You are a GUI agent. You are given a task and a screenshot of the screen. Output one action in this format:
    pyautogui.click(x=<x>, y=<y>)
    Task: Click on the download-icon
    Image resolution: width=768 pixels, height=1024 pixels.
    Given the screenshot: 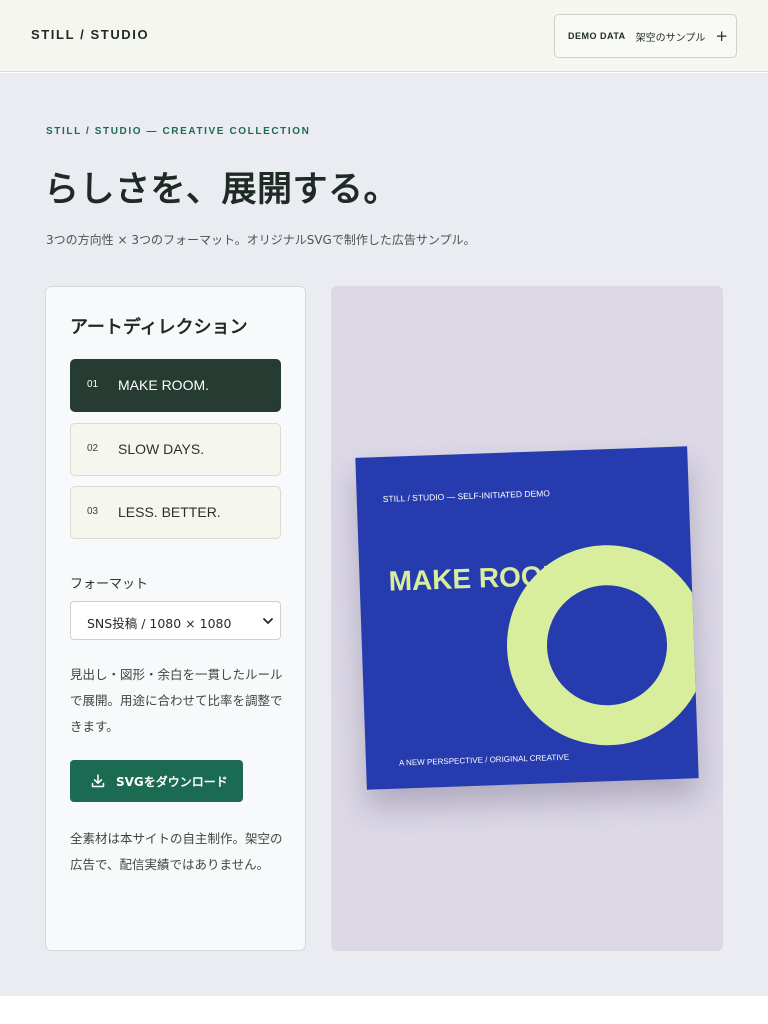 What is the action you would take?
    pyautogui.click(x=98, y=781)
    